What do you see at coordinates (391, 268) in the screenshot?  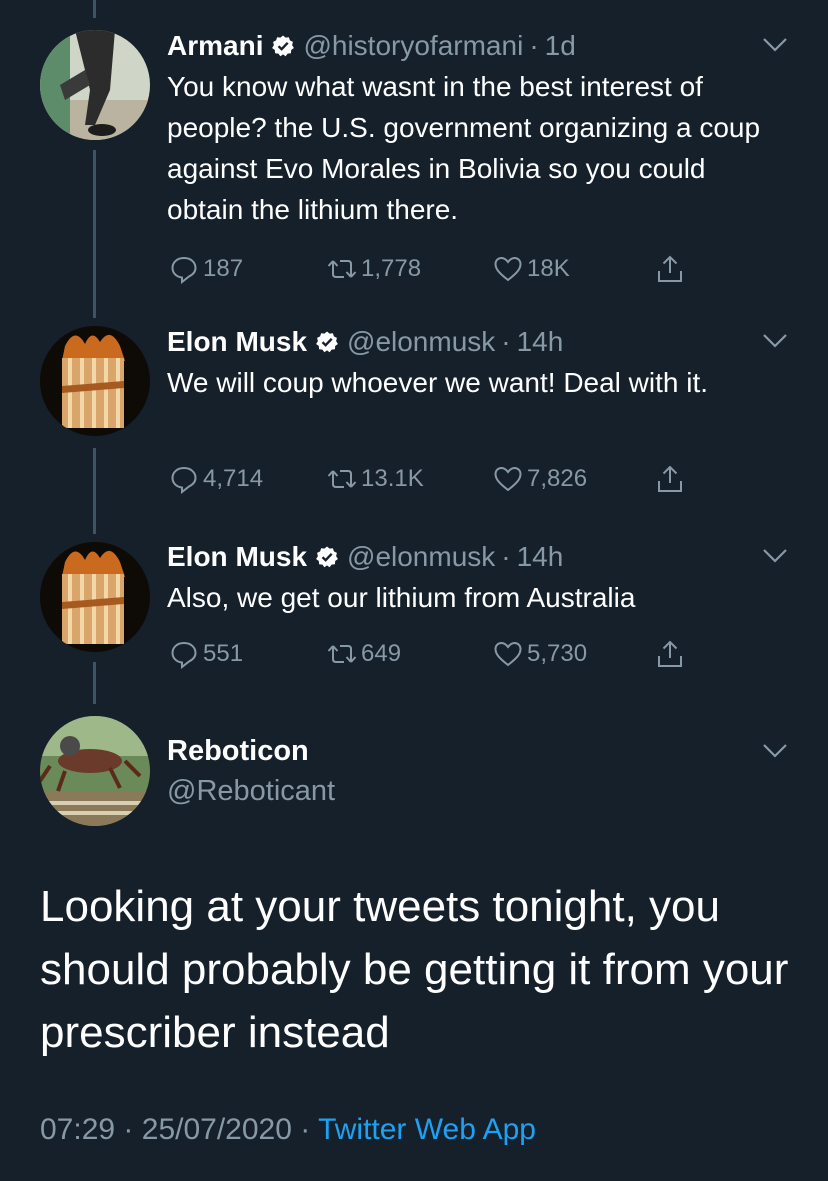 I see `retweet-count: 1,778` at bounding box center [391, 268].